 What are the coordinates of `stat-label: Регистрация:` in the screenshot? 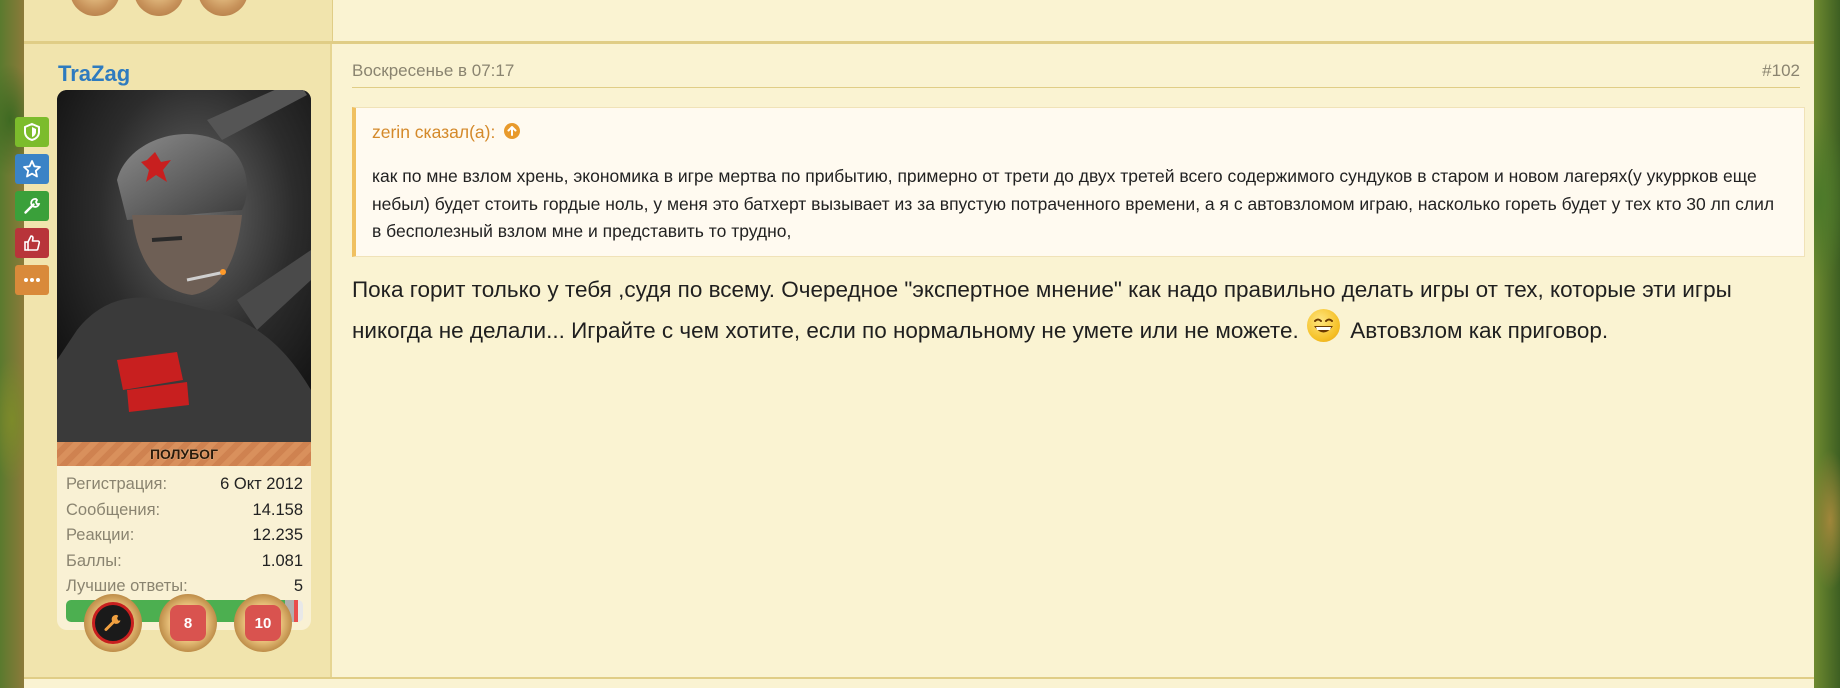 It's located at (117, 484).